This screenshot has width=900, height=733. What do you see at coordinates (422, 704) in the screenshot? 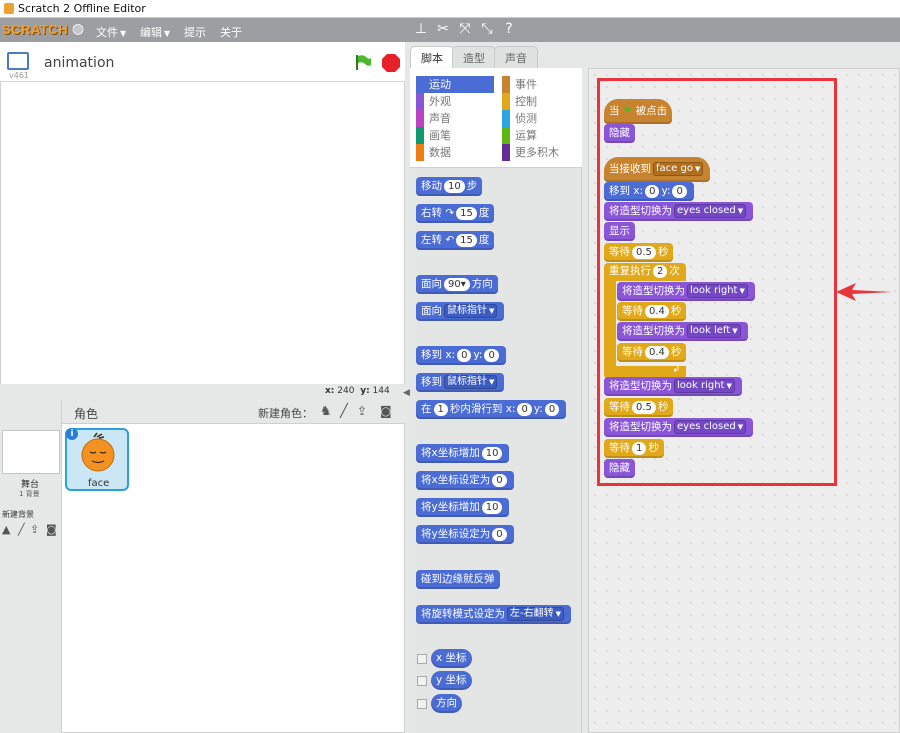
I see `direction-checkbox` at bounding box center [422, 704].